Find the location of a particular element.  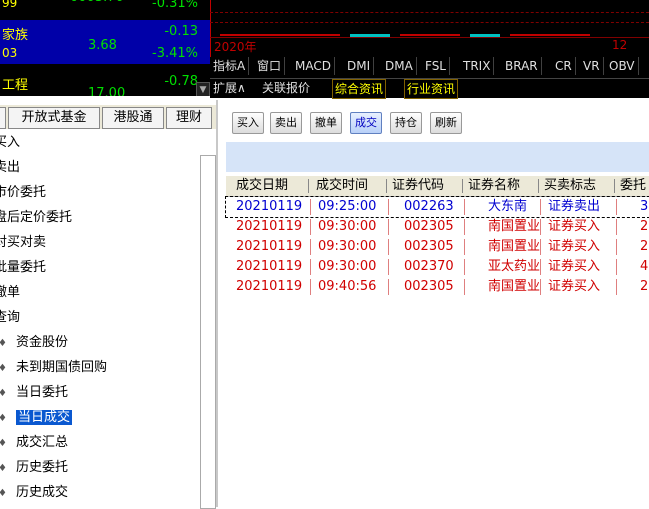

quote-code: 99 is located at coordinates (10, 5).